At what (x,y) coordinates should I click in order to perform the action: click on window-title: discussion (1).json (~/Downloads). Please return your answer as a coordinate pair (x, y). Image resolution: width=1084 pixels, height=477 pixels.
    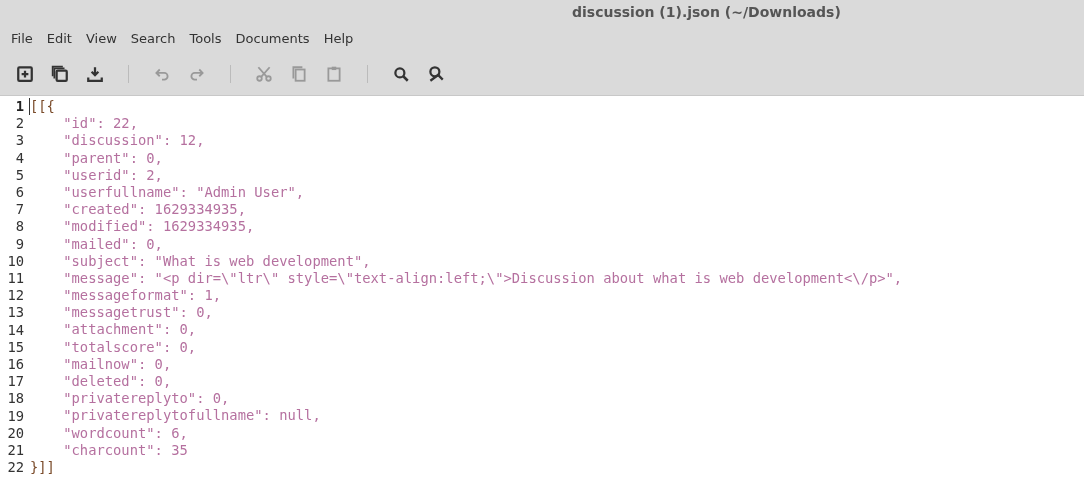
    Looking at the image, I should click on (706, 12).